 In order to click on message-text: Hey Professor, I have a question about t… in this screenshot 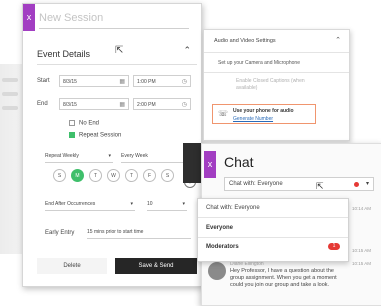, I will do `click(283, 278)`.